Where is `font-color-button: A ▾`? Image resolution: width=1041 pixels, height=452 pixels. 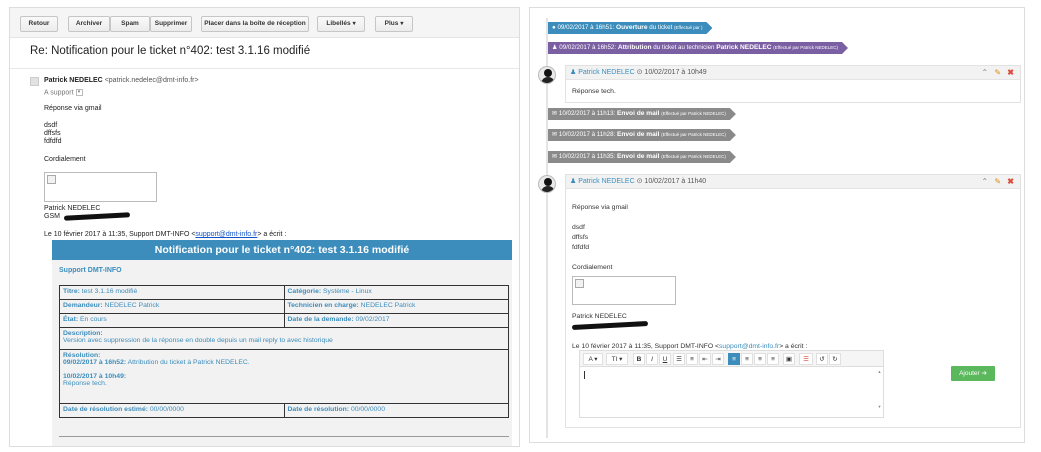
font-color-button: A ▾ is located at coordinates (593, 359).